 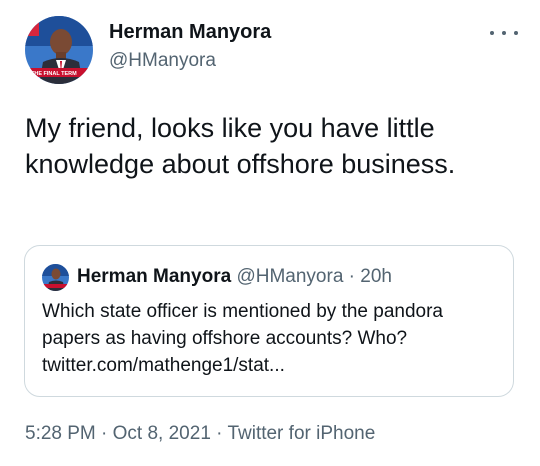 What do you see at coordinates (290, 276) in the screenshot?
I see `quoted-author-handle: @HManyora` at bounding box center [290, 276].